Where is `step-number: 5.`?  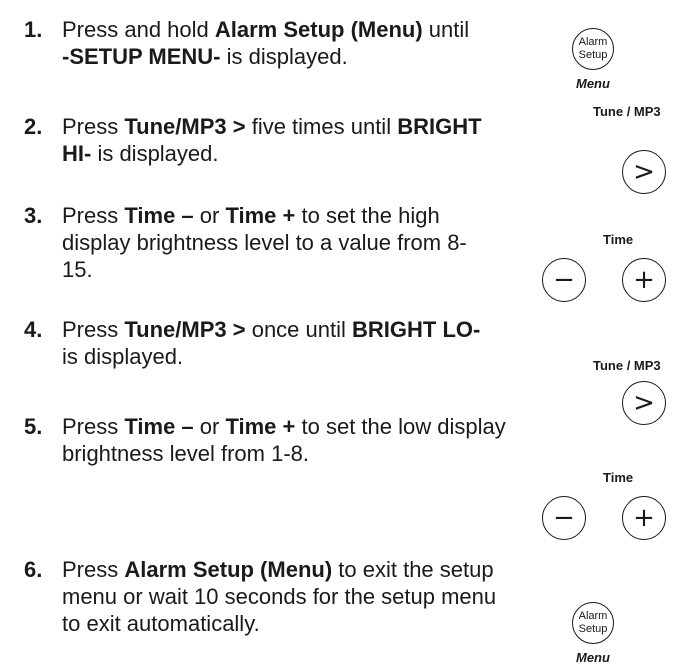 step-number: 5. is located at coordinates (33, 426).